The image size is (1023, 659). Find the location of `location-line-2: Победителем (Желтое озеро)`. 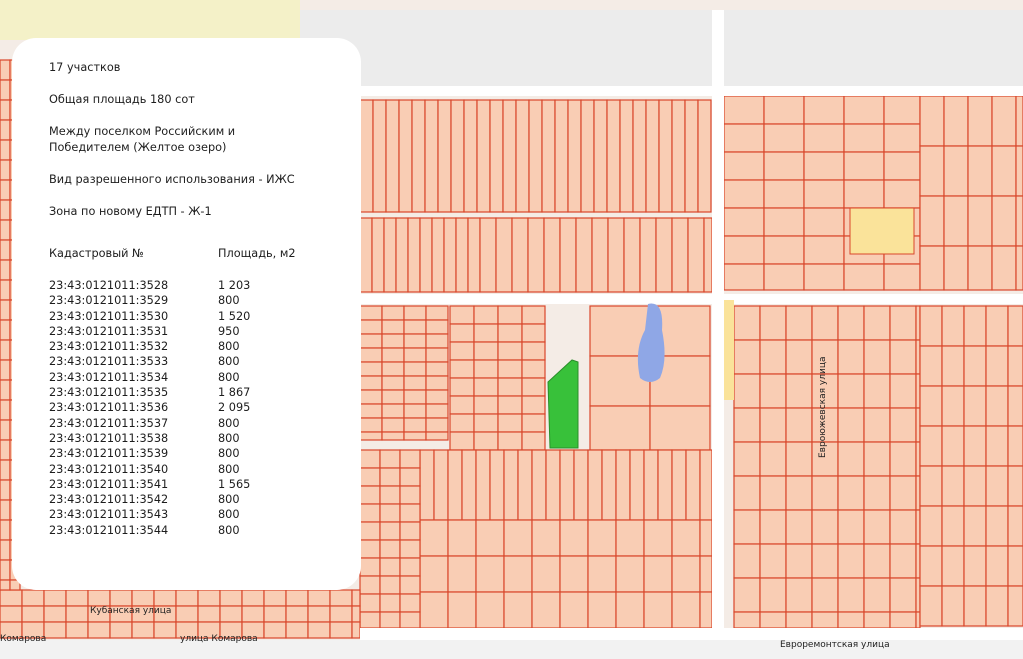

location-line-2: Победителем (Желтое озеро) is located at coordinates (138, 147).